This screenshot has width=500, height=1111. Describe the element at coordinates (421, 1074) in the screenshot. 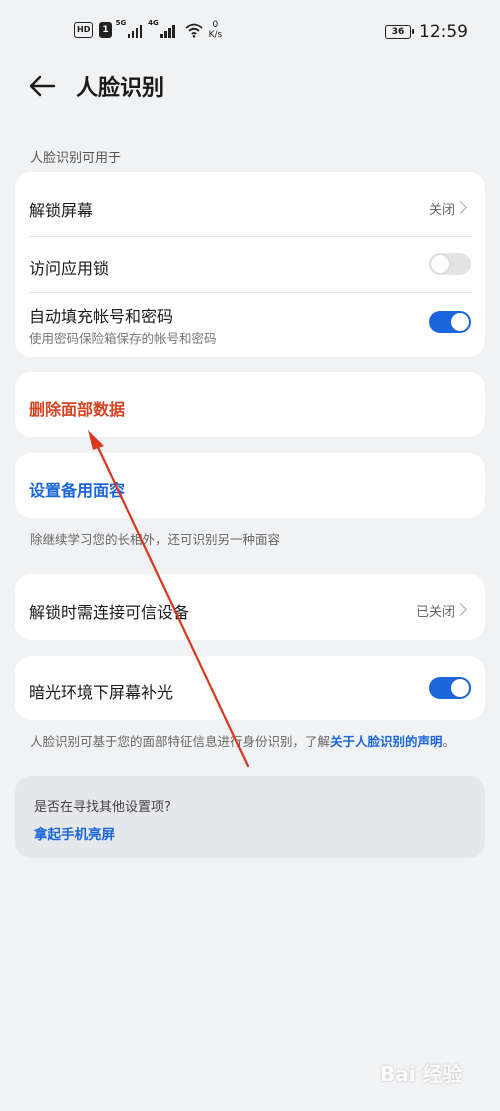

I see `watermark: Bai 经验` at that location.